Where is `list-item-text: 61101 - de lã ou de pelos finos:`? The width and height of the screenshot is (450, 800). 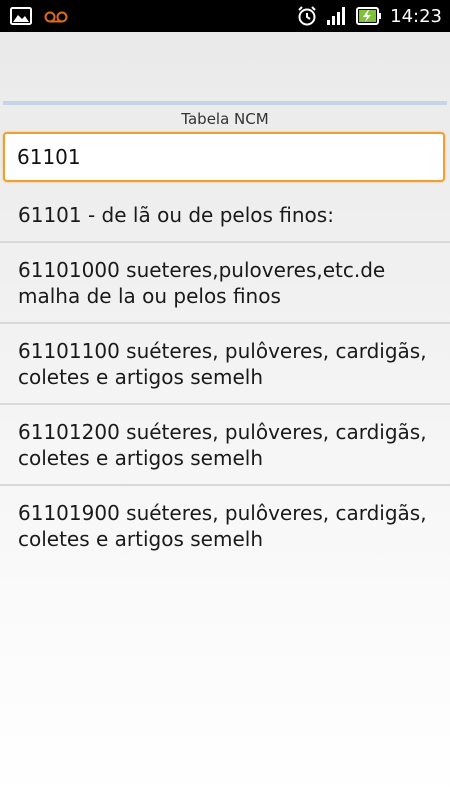 list-item-text: 61101 - de lã ou de pelos finos: is located at coordinates (176, 215).